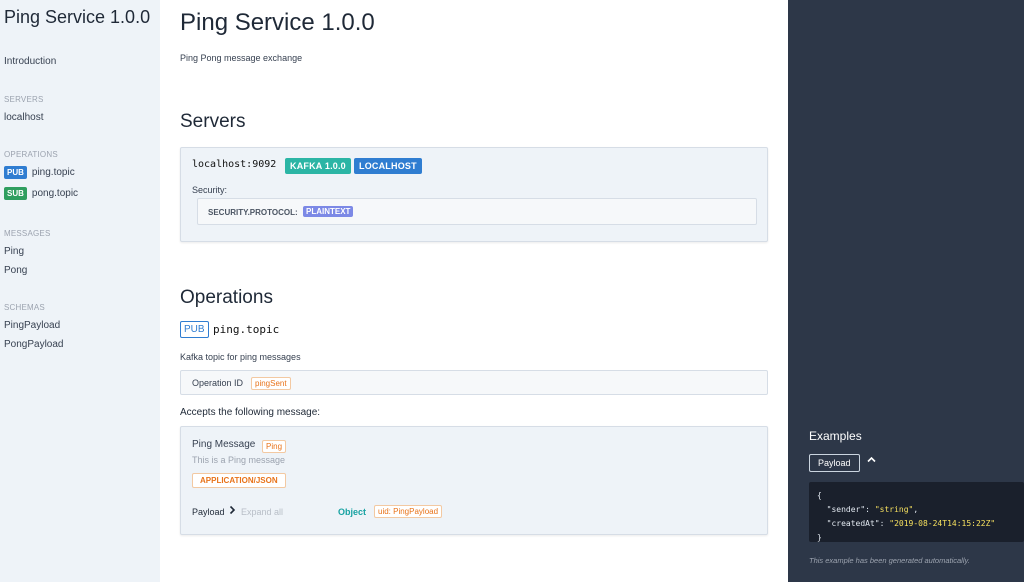  I want to click on code-value-sender: "string", so click(894, 509).